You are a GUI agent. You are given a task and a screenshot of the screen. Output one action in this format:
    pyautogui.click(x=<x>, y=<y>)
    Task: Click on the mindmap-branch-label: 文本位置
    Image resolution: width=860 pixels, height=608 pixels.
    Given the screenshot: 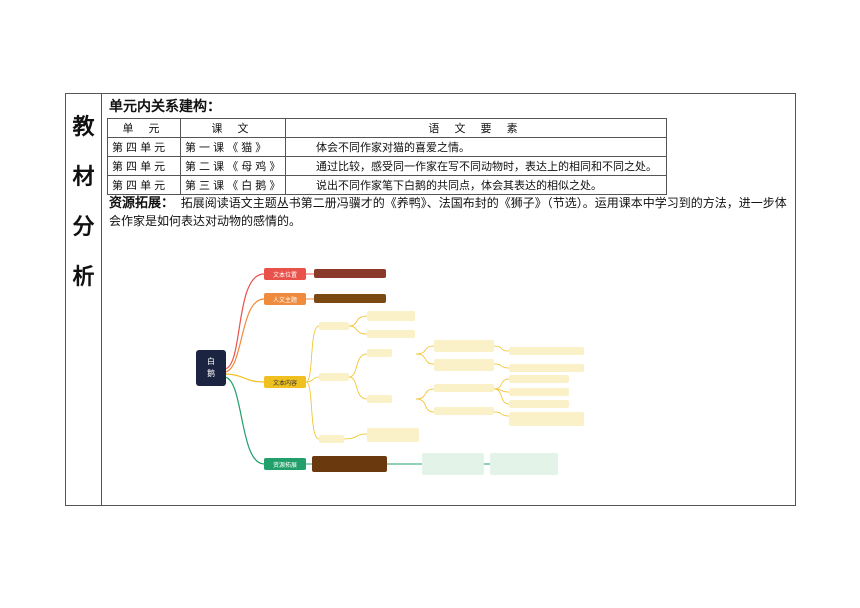 What is the action you would take?
    pyautogui.click(x=285, y=275)
    